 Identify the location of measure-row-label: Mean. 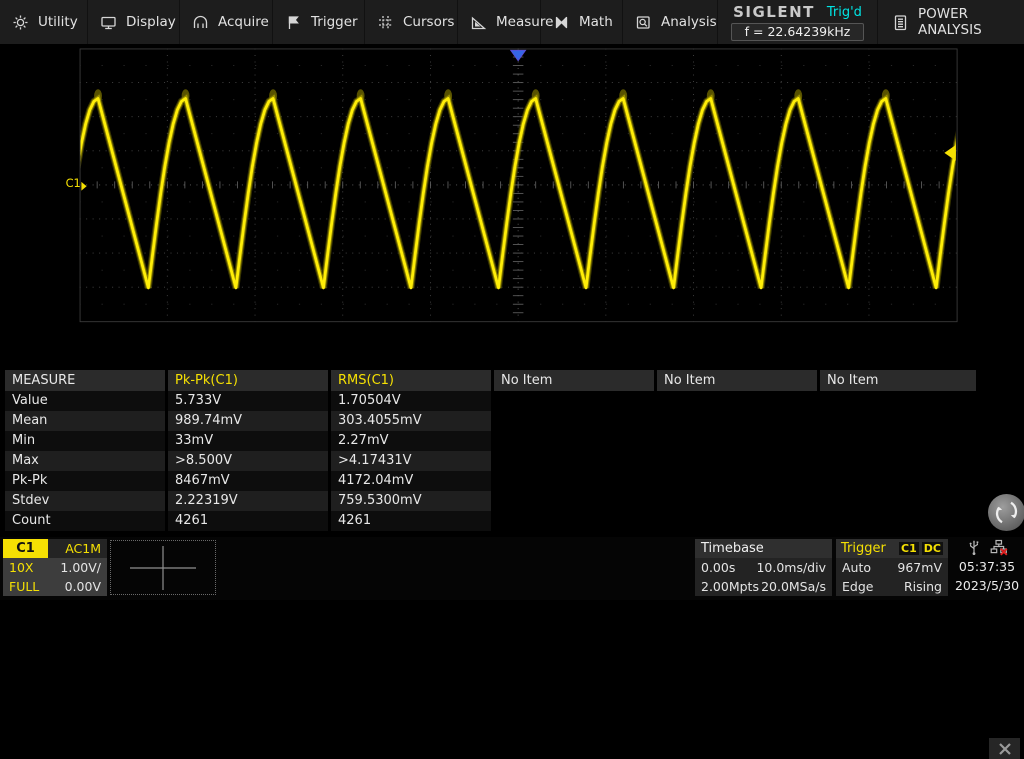
(85, 421).